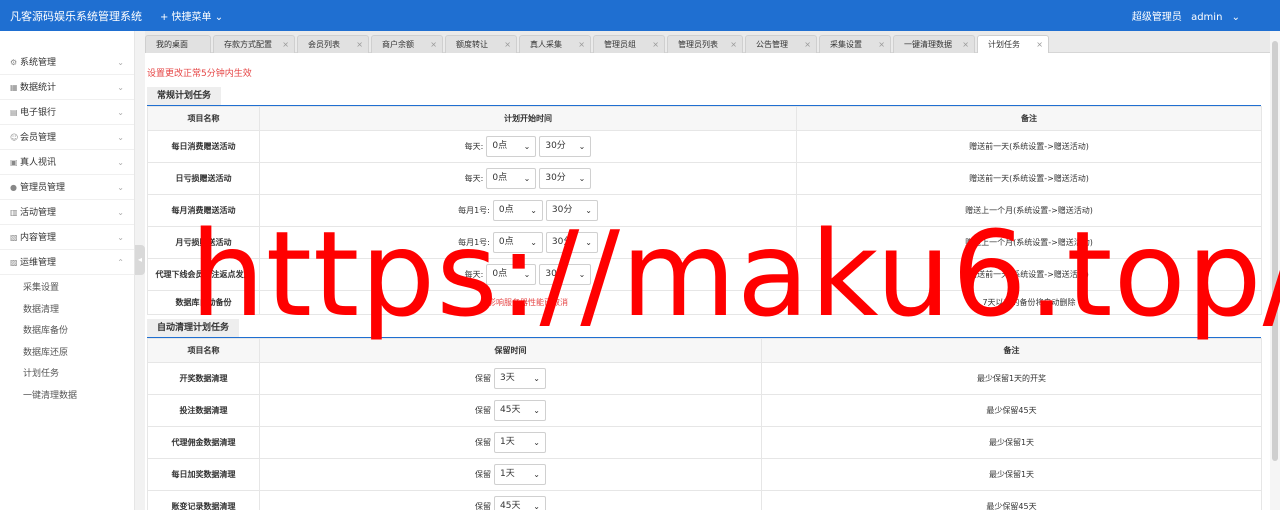  Describe the element at coordinates (407, 44) in the screenshot. I see `tab-merchant-balance: 商户余额 ×` at that location.